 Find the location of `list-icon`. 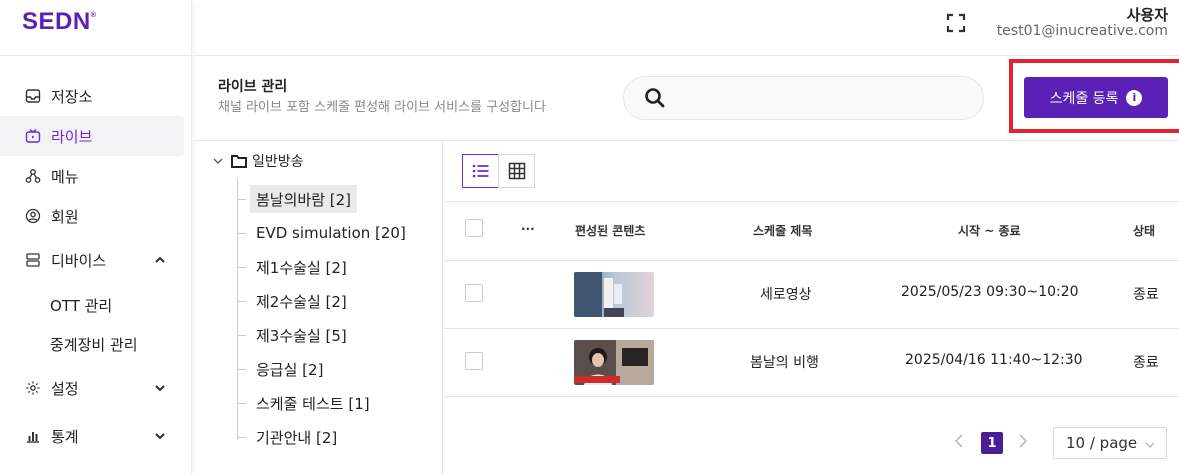

list-icon is located at coordinates (481, 171).